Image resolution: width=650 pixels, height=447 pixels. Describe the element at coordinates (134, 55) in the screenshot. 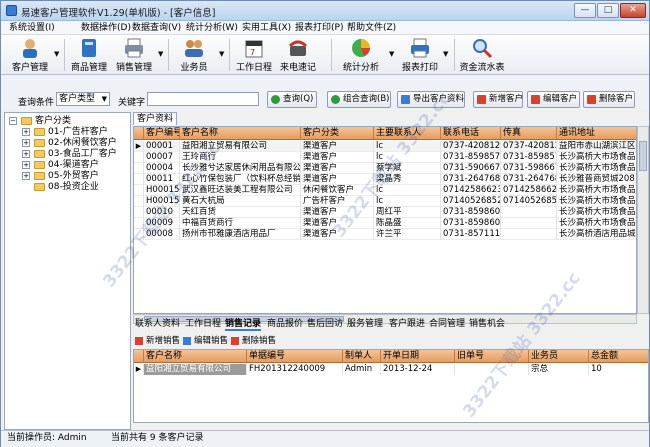

I see `toolbar-sales-management: 销售管理` at that location.